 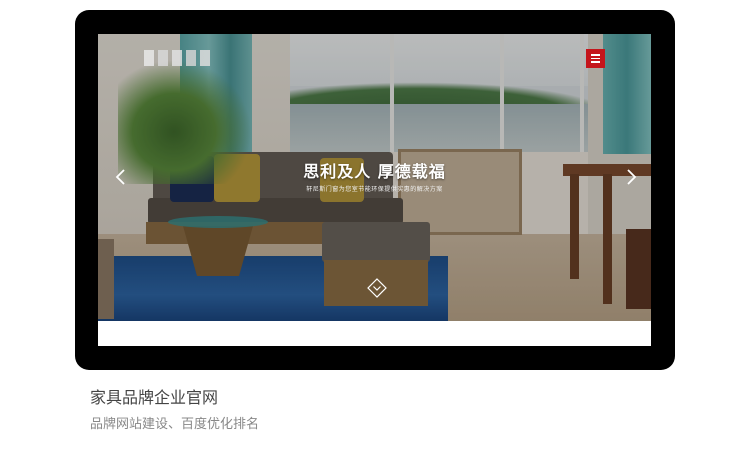 I want to click on hero-headline: 思利及人 厚德载福, so click(x=374, y=171).